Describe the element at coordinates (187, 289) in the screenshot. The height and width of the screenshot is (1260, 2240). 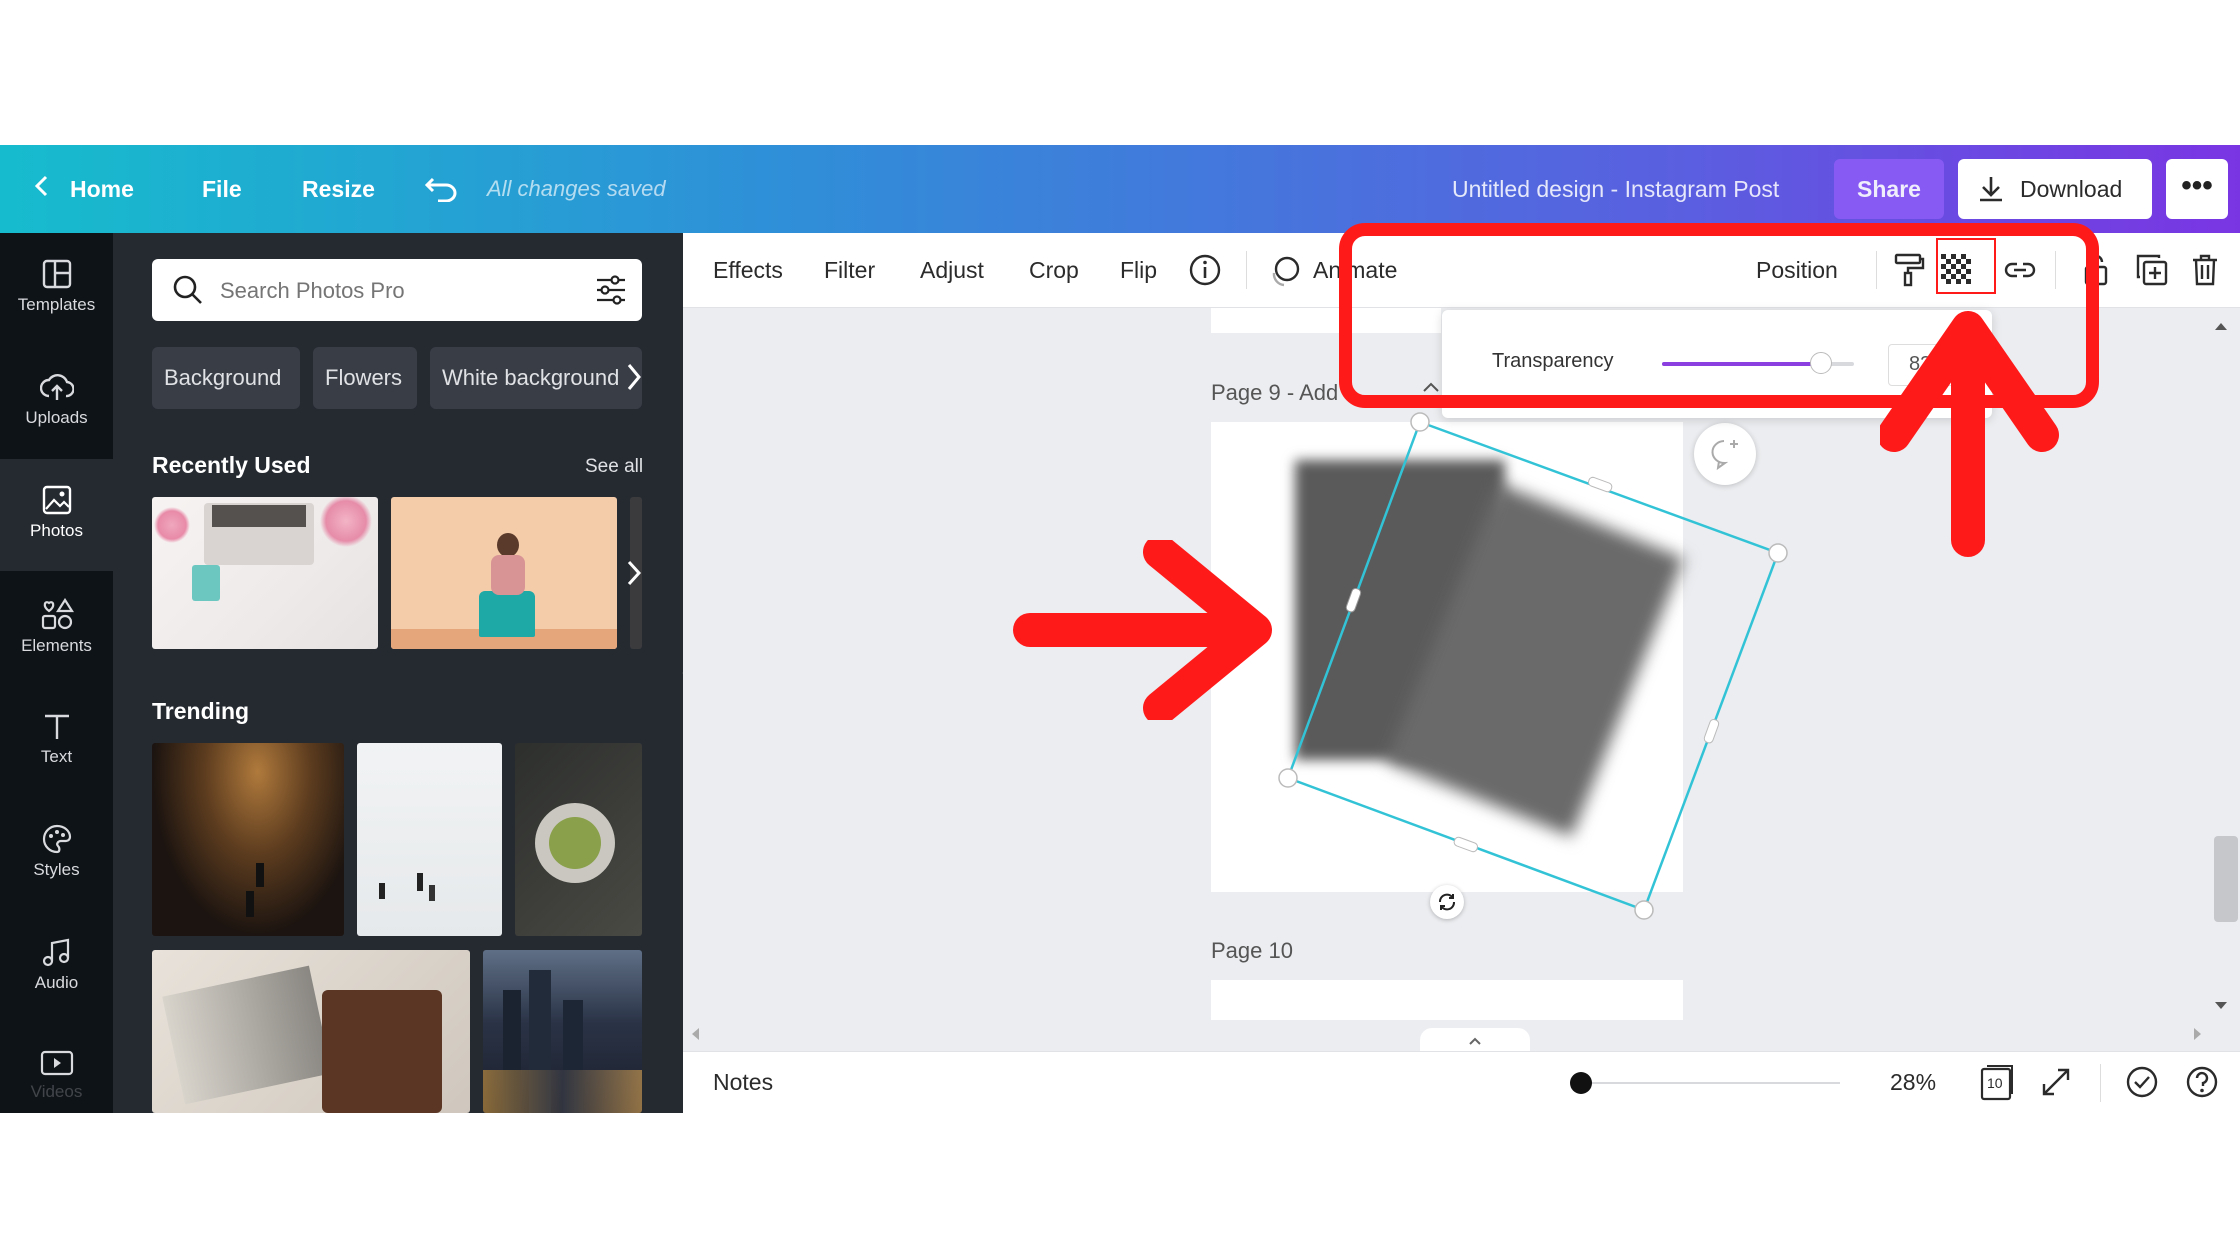
I see `search-icon` at that location.